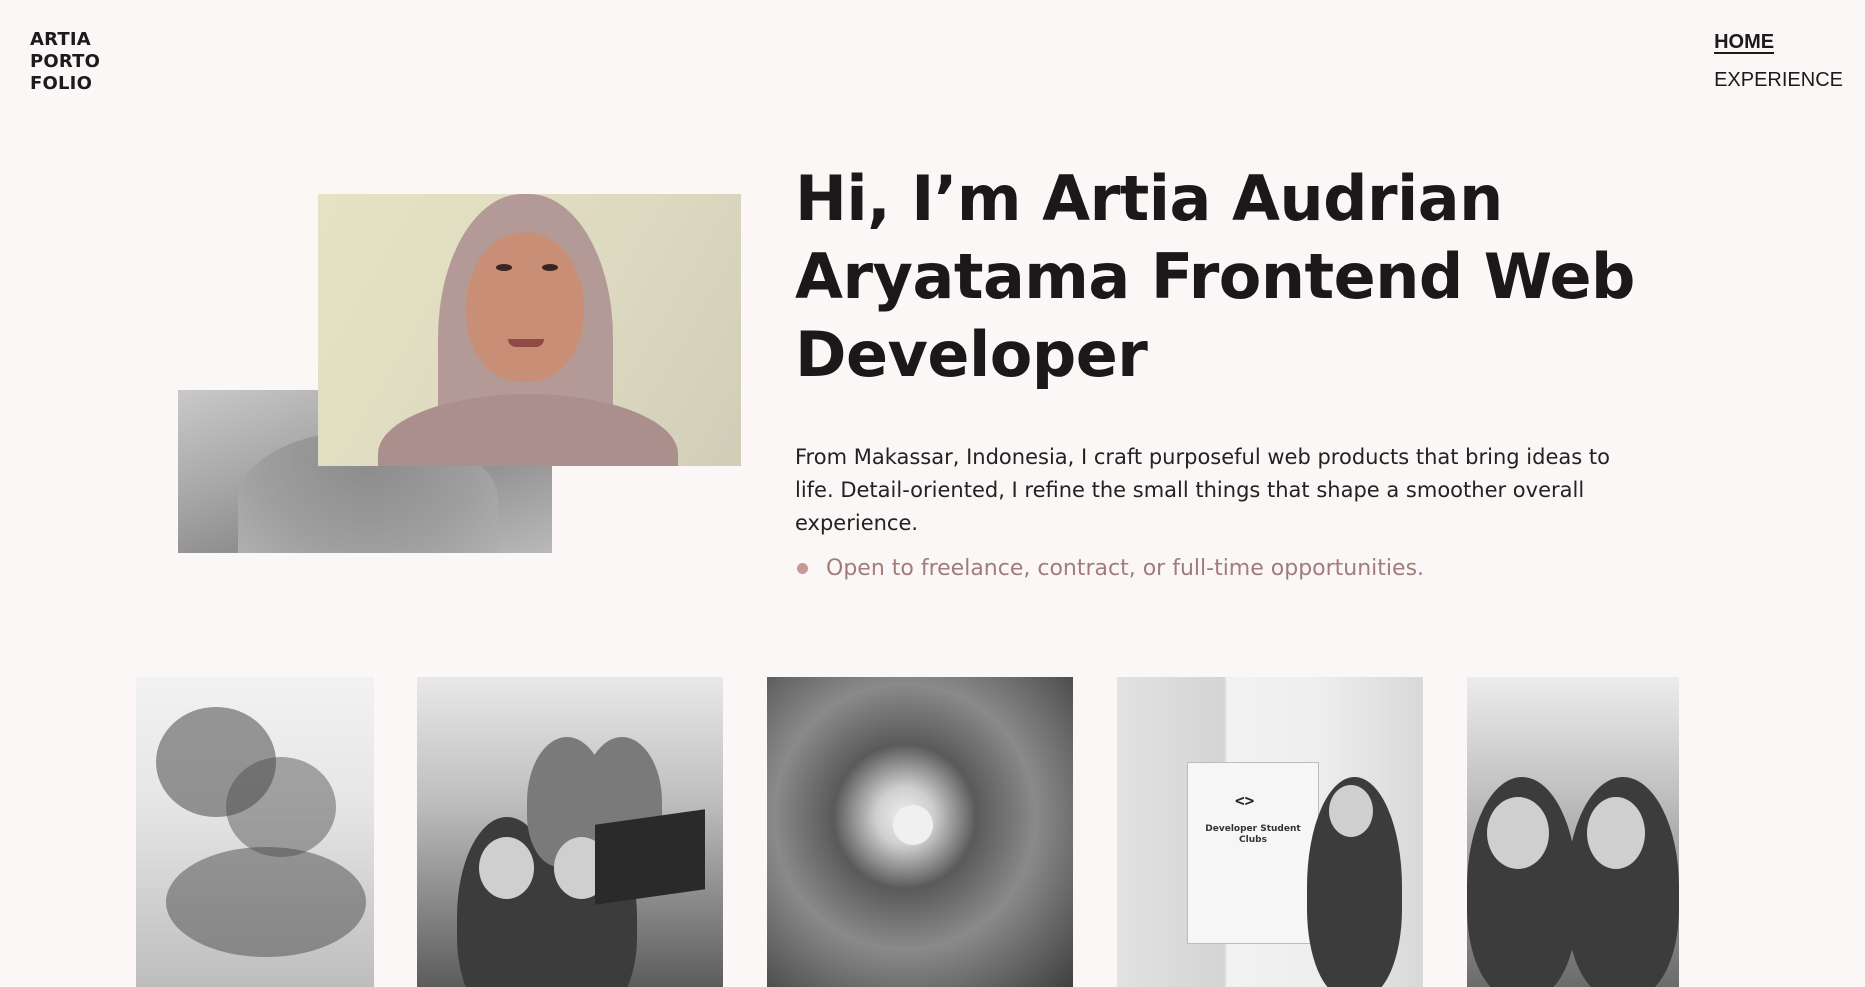 Image resolution: width=1865 pixels, height=987 pixels. I want to click on dsc-banner-text: Developer Student Clubs, so click(1253, 834).